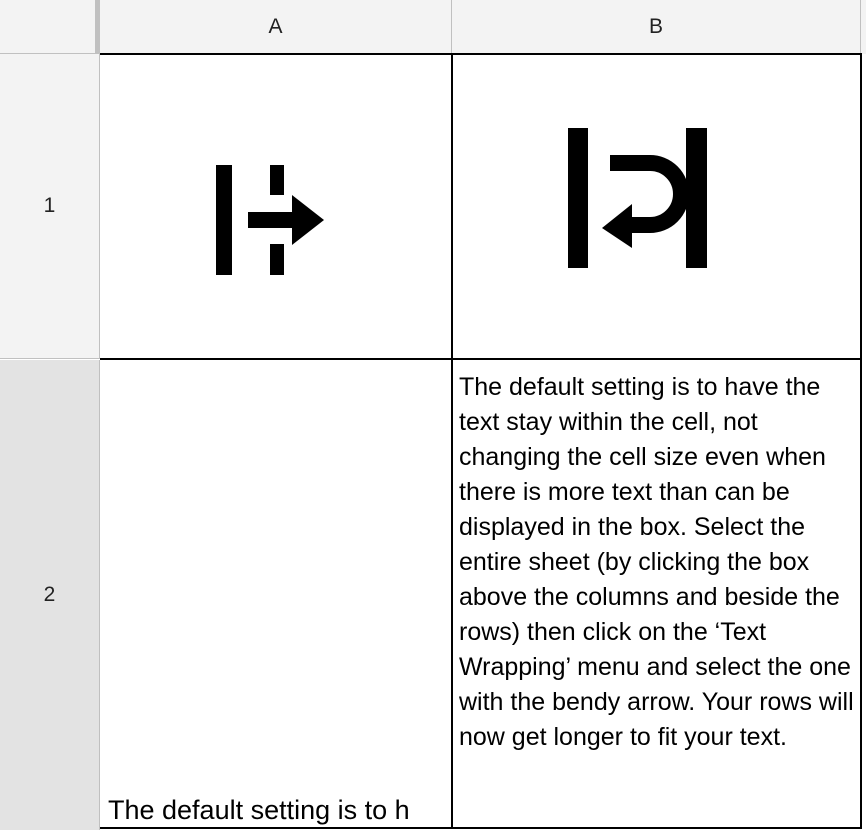  What do you see at coordinates (270, 220) in the screenshot?
I see `text-overflow-icon` at bounding box center [270, 220].